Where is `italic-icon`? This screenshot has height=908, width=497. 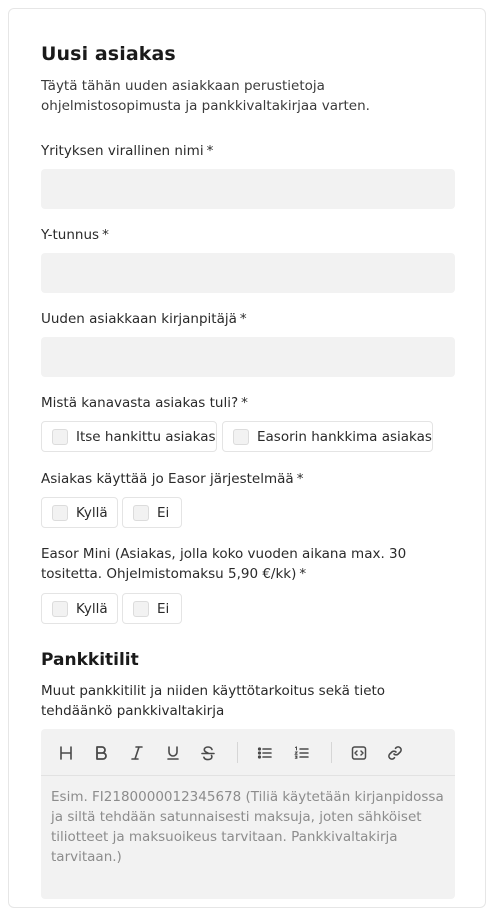
italic-icon is located at coordinates (137, 753).